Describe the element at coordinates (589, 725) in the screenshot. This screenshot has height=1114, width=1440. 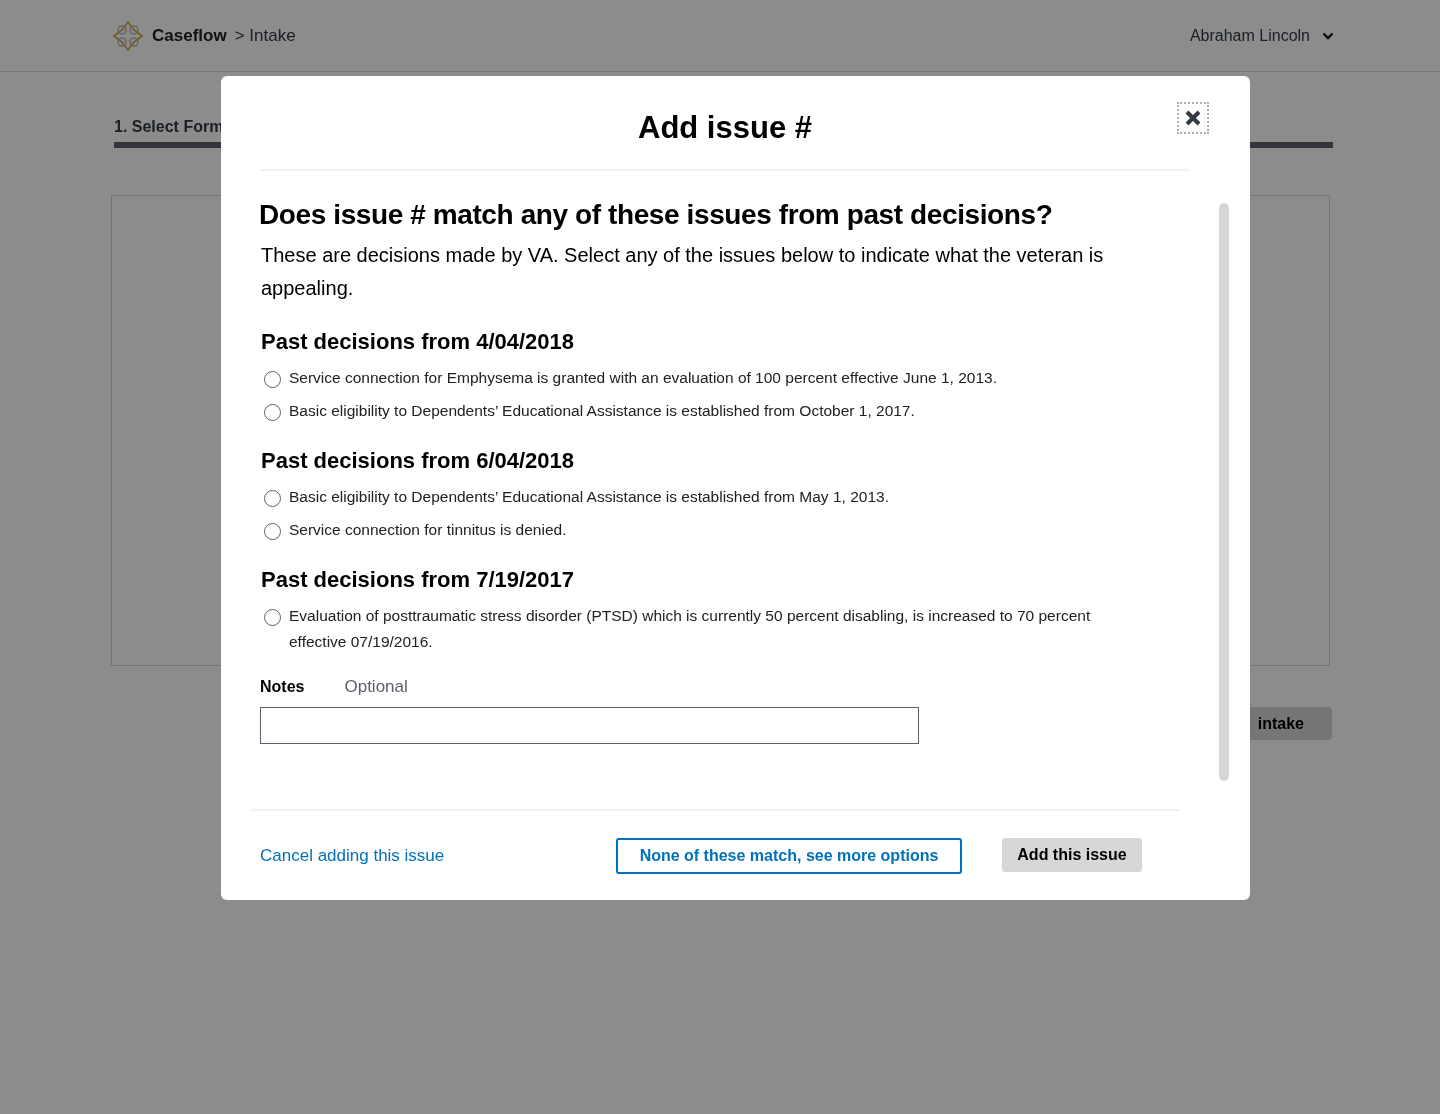
I see `notes-field` at that location.